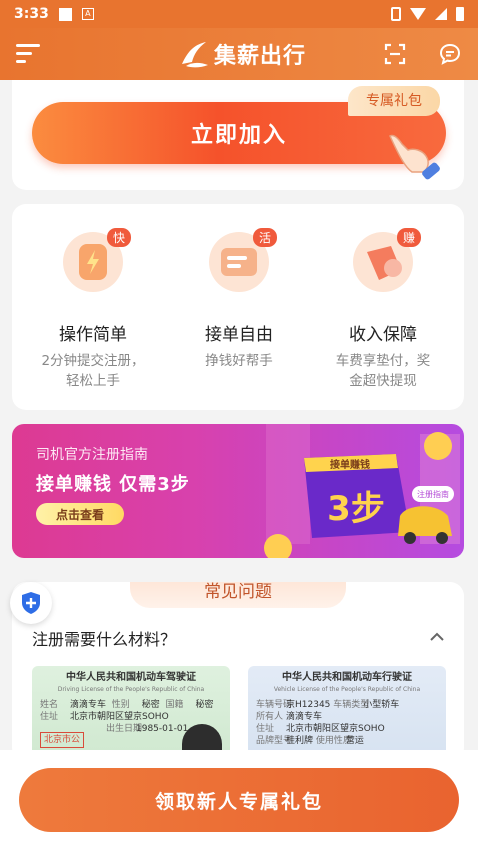 The height and width of the screenshot is (851, 478). I want to click on security-float-button, so click(31, 603).